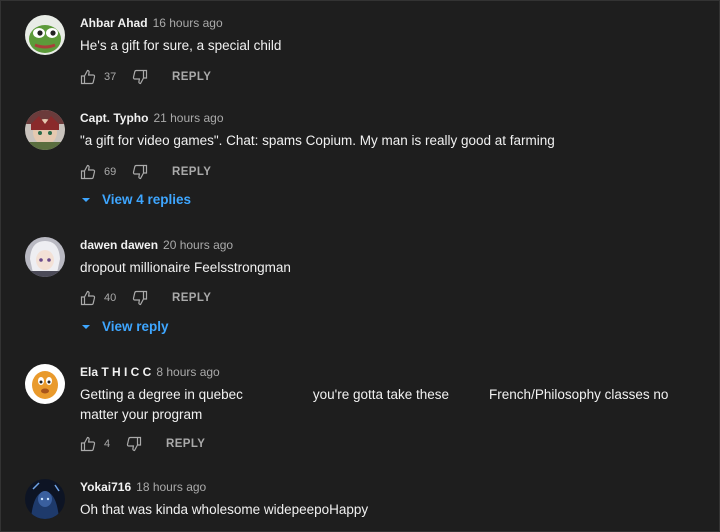 The height and width of the screenshot is (532, 720). What do you see at coordinates (110, 172) in the screenshot?
I see `like-count: 69` at bounding box center [110, 172].